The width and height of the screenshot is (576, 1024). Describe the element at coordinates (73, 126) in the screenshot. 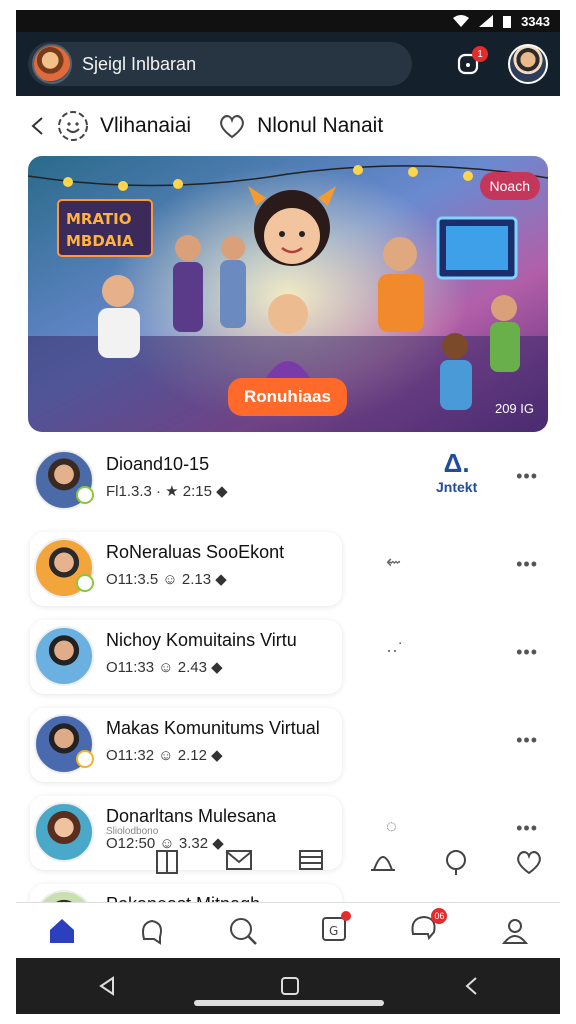

I see `smiley-gear-icon` at that location.